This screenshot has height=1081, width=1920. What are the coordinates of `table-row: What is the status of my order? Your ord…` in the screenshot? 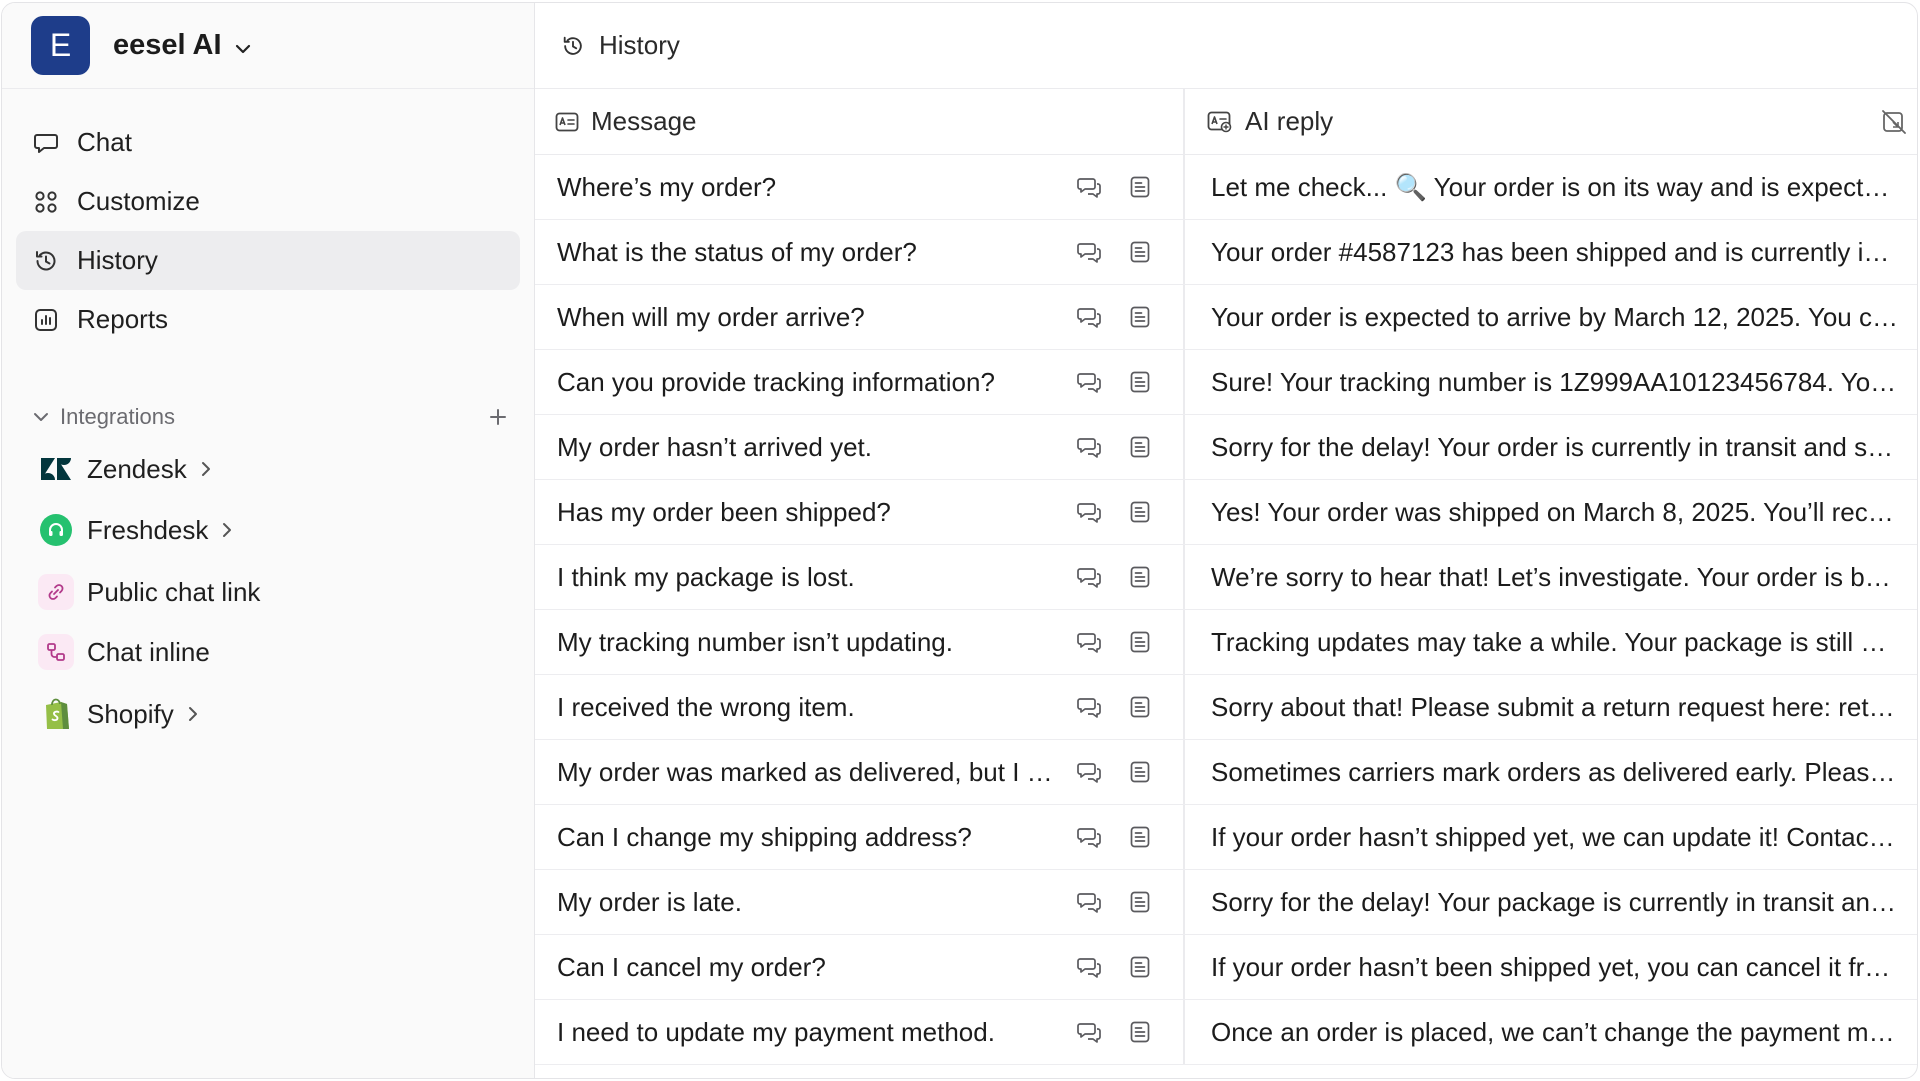 It's located at (1226, 252).